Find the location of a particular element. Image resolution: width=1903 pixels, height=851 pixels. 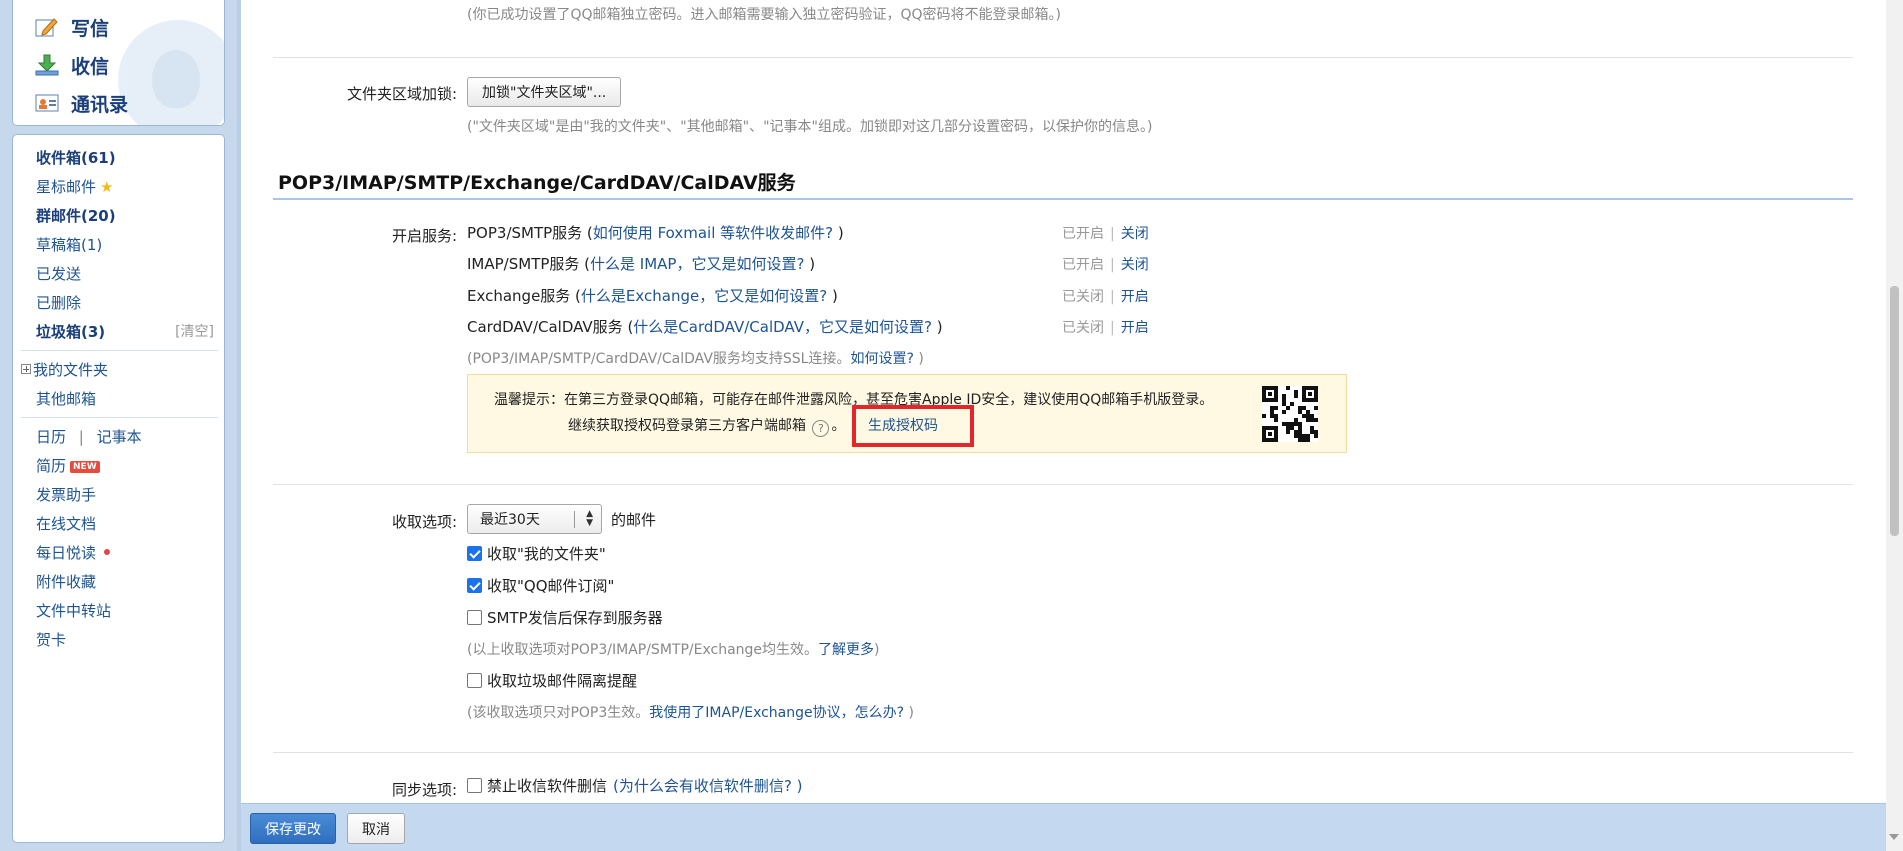

sidebar-item-group-mail: 群邮件(20) is located at coordinates (76, 215).